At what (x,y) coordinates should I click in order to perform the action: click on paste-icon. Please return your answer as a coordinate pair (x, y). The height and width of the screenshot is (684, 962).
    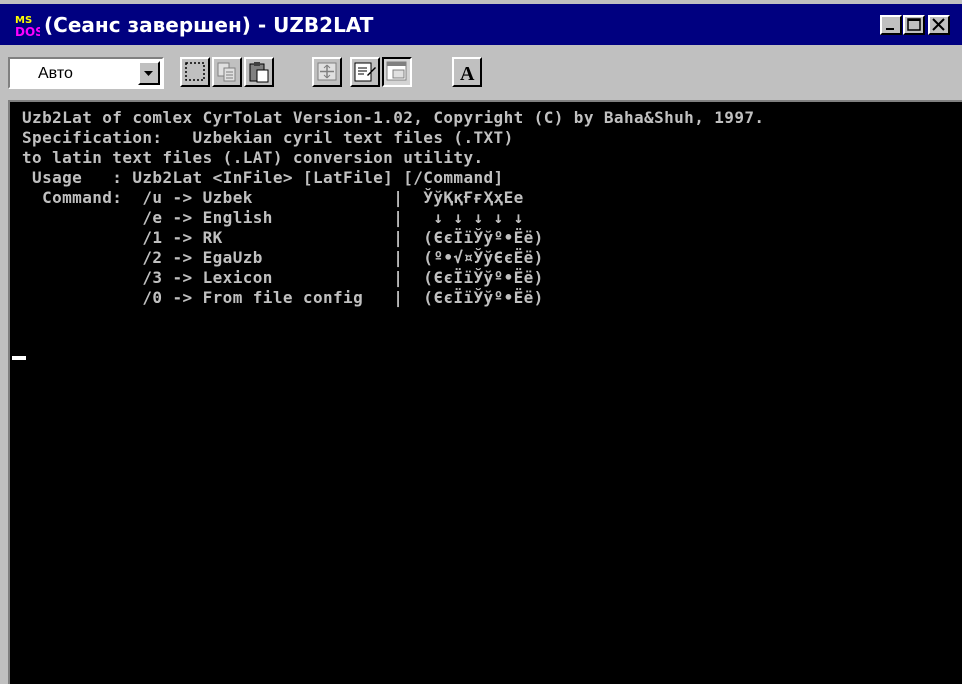
    Looking at the image, I should click on (259, 72).